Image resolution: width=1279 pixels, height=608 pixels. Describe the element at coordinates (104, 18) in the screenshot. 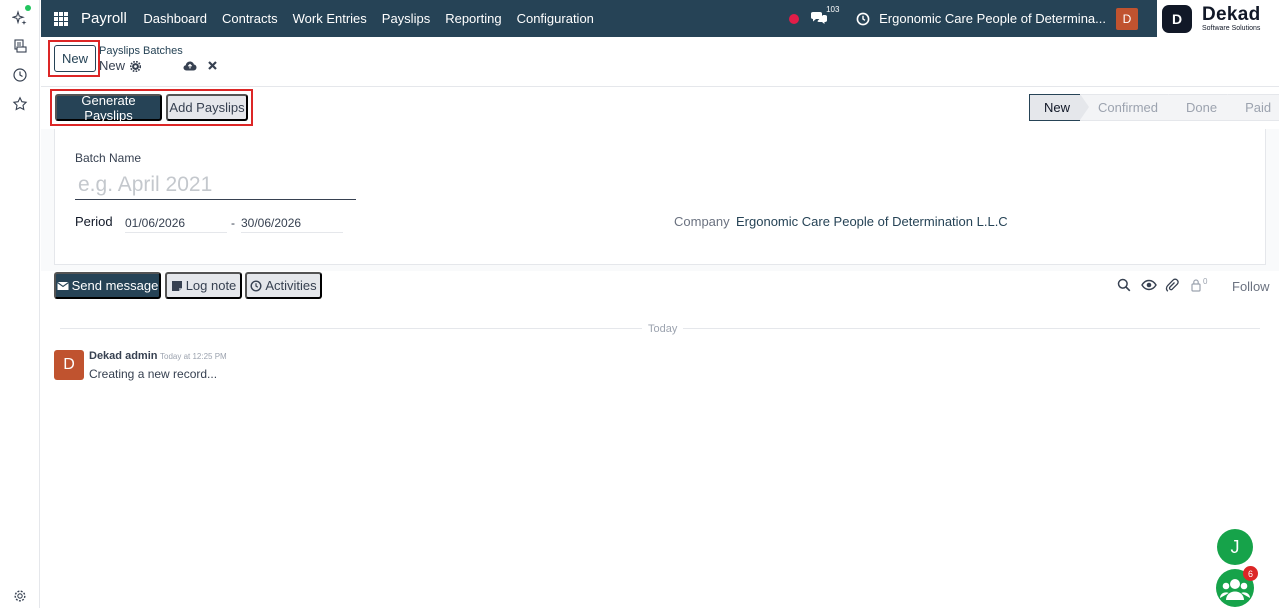

I see `app-name: Payroll` at that location.